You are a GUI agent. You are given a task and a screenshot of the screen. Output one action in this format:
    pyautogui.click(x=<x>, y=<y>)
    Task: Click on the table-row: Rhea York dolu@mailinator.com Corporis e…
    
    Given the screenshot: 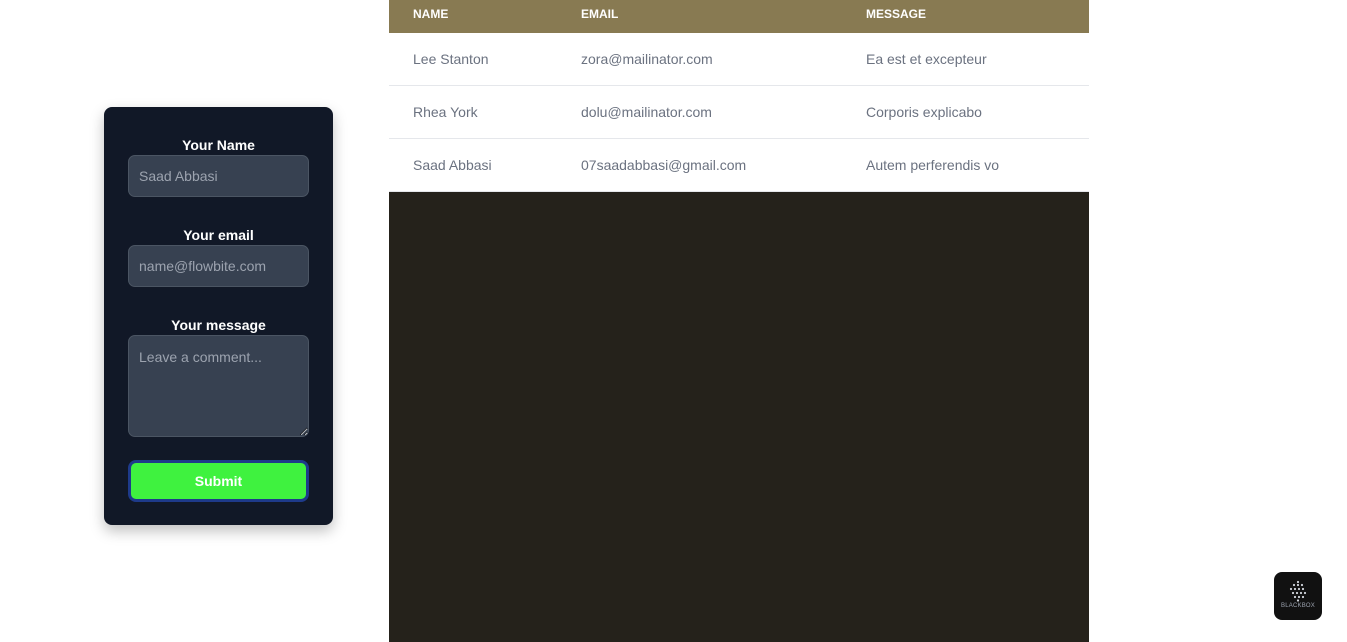 What is the action you would take?
    pyautogui.click(x=739, y=112)
    